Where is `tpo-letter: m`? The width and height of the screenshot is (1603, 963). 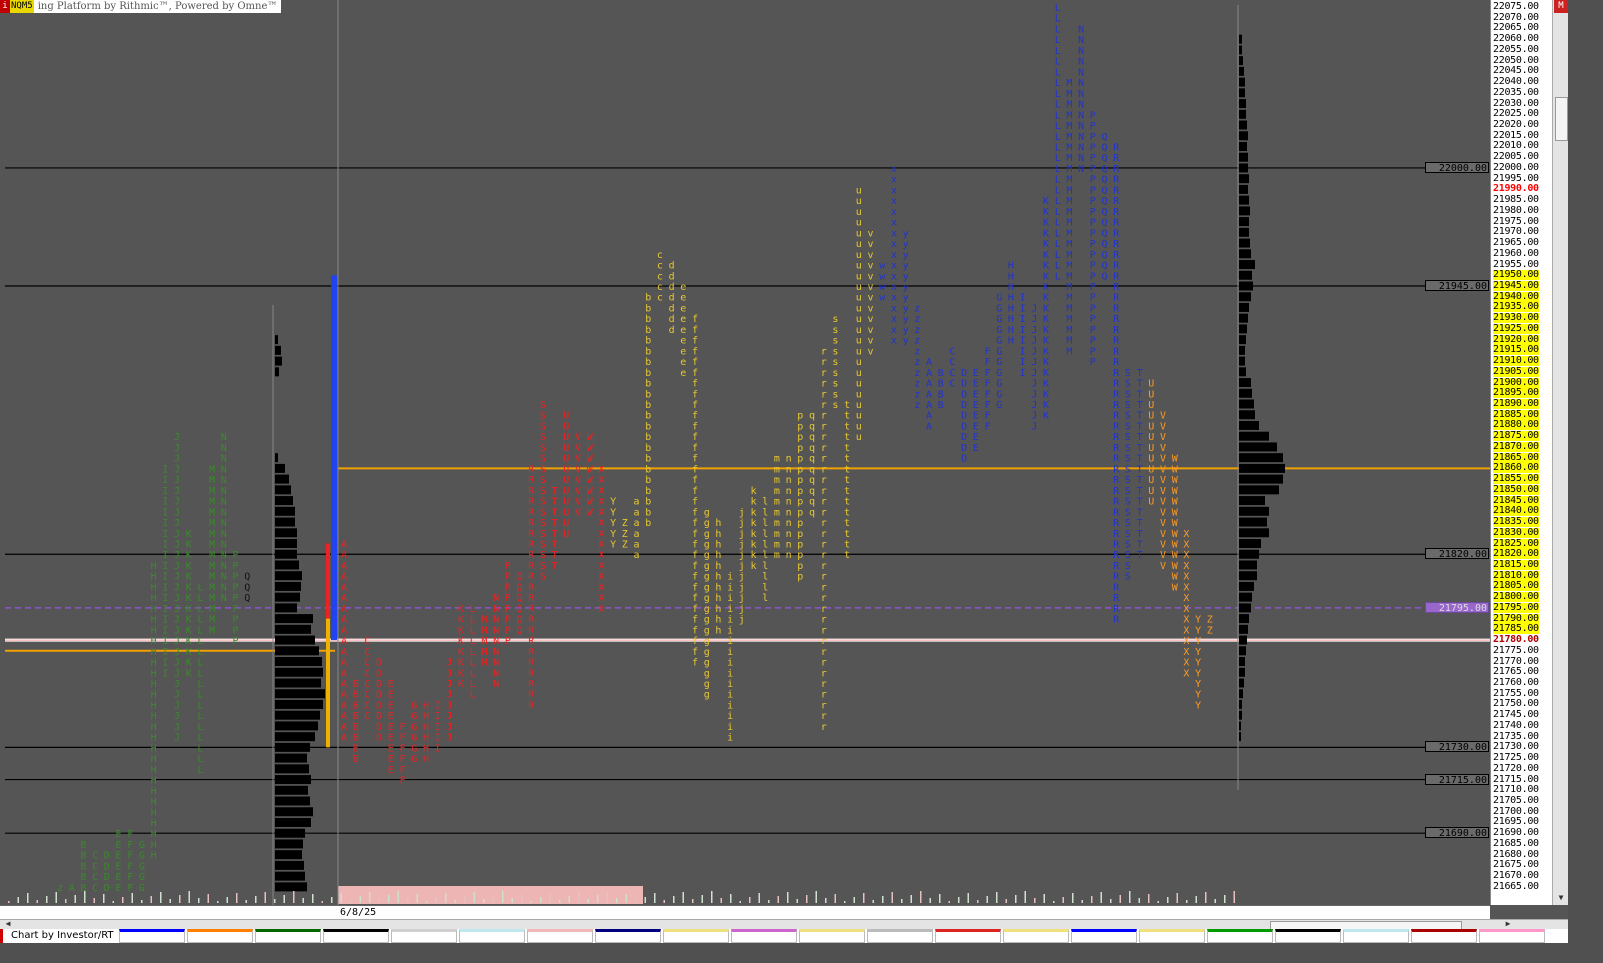
tpo-letter: m is located at coordinates (777, 480).